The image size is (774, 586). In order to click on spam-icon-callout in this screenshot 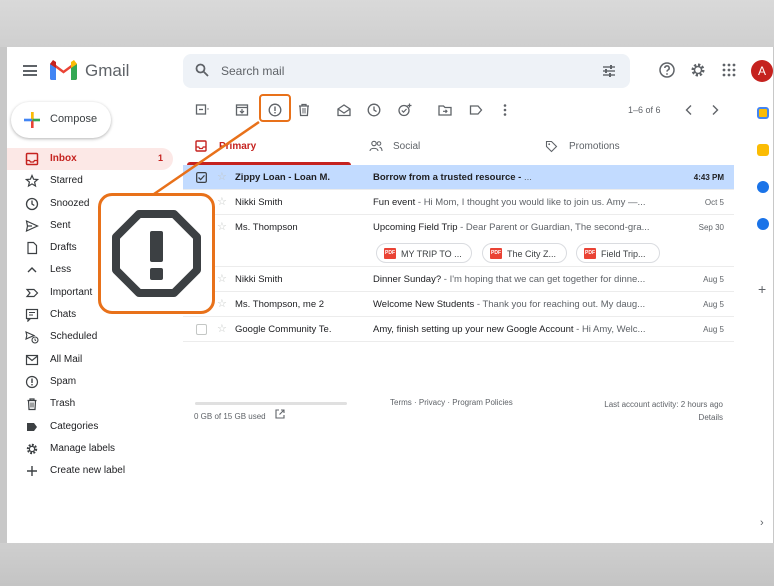, I will do `click(156, 253)`.